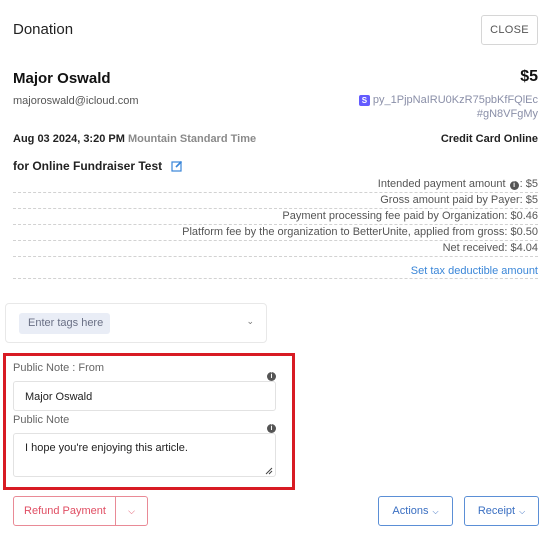 The width and height of the screenshot is (557, 540). Describe the element at coordinates (41, 420) in the screenshot. I see `public-note-label: Public Note` at that location.